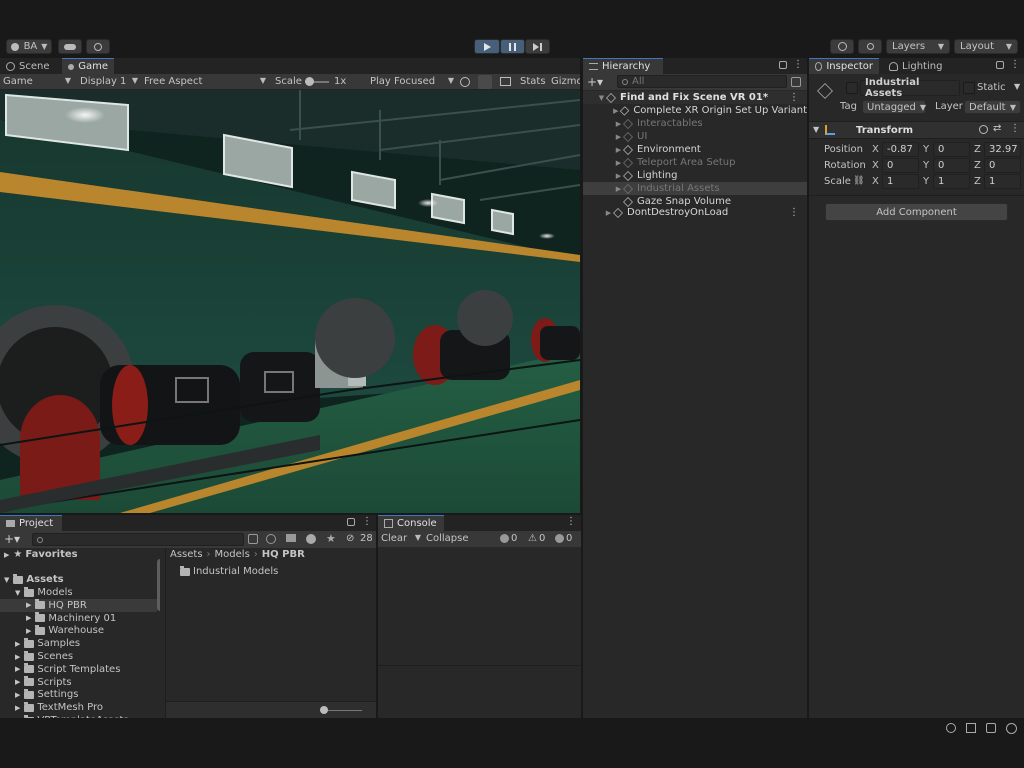 The height and width of the screenshot is (768, 1024). Describe the element at coordinates (695, 212) in the screenshot. I see `hierarchy-ddol-row: ▶ DontDestroyOnLoad ⋮` at that location.